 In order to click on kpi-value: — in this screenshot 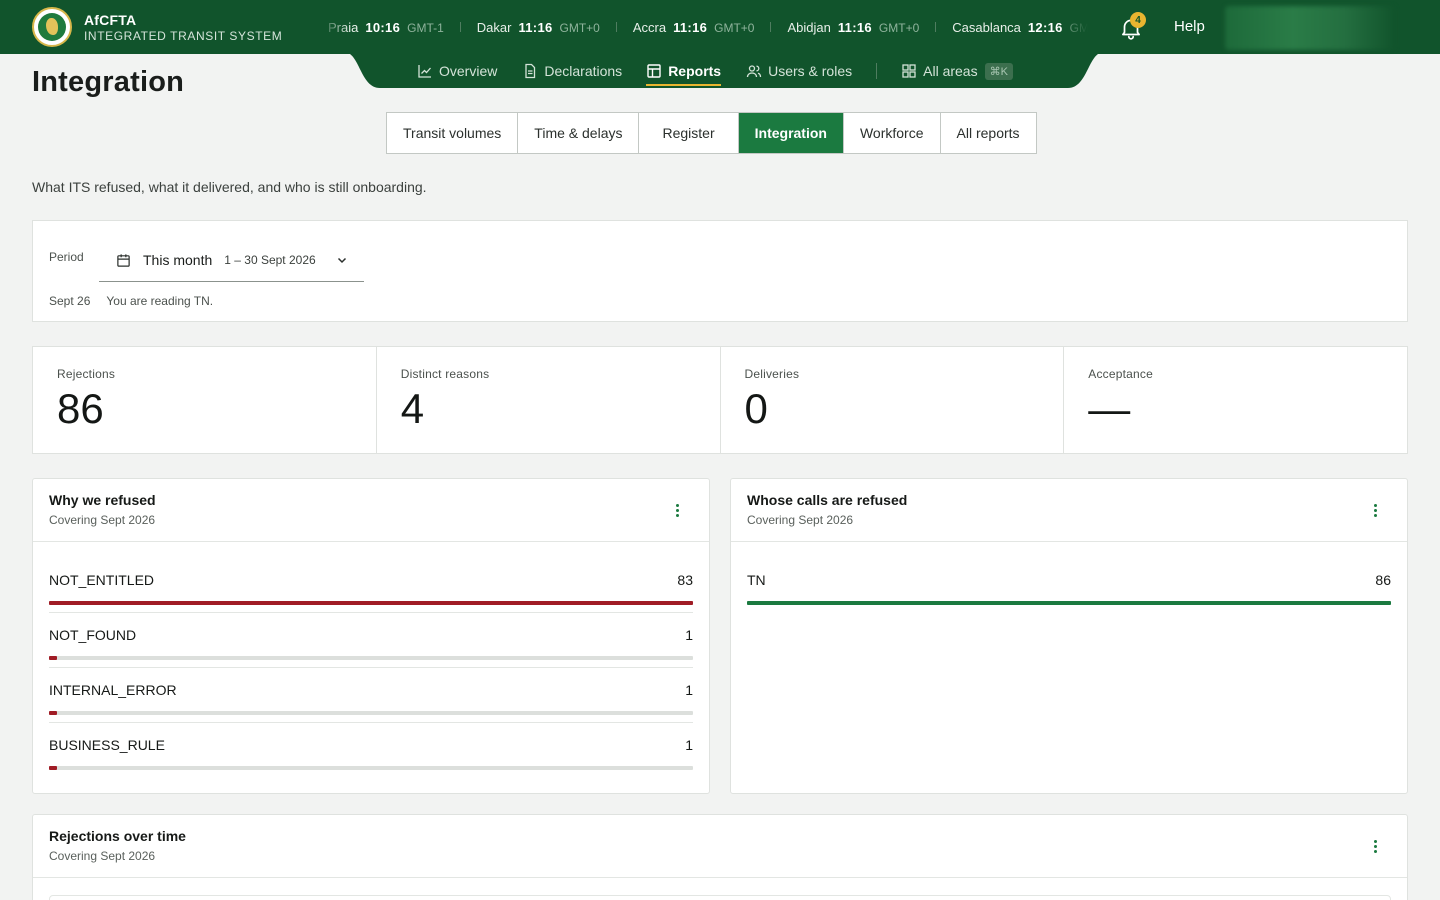, I will do `click(1109, 408)`.